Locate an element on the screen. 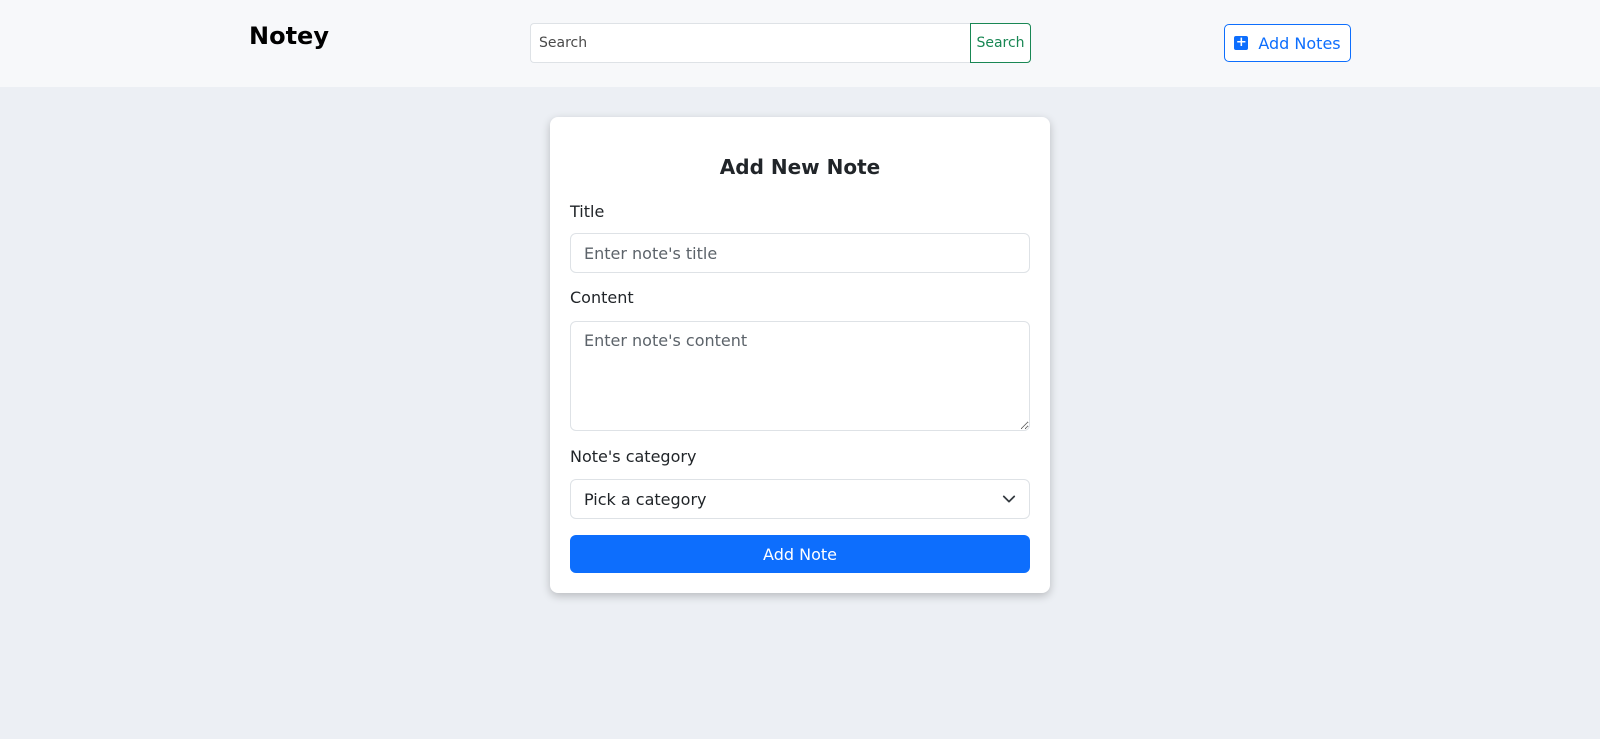  add-notes-label: Add Notes is located at coordinates (1299, 43).